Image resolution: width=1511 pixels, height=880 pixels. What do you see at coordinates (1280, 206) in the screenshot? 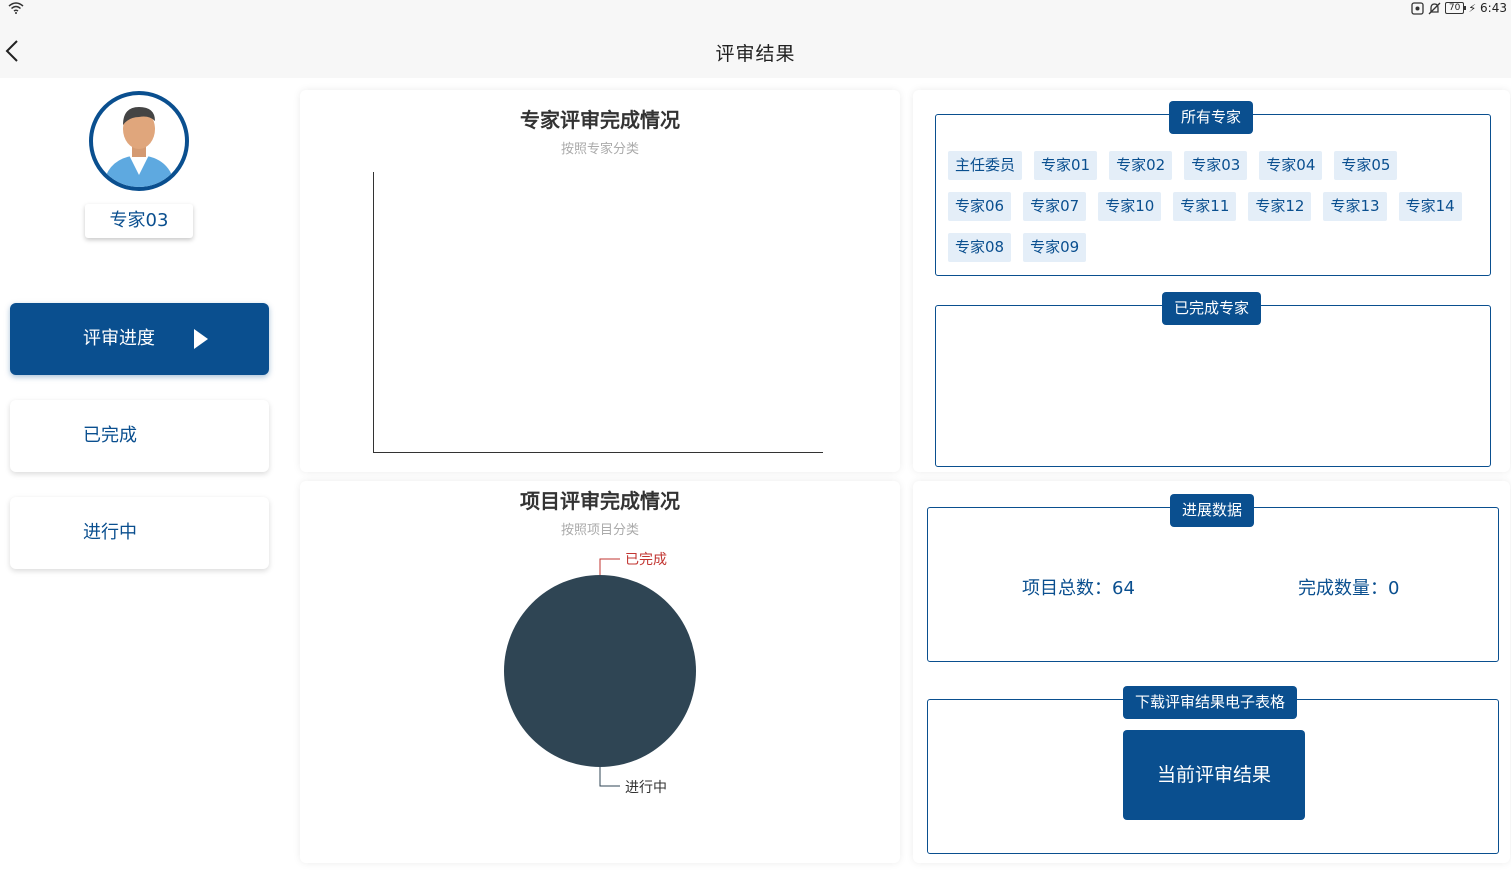
I see `expert-chip: 专家12` at bounding box center [1280, 206].